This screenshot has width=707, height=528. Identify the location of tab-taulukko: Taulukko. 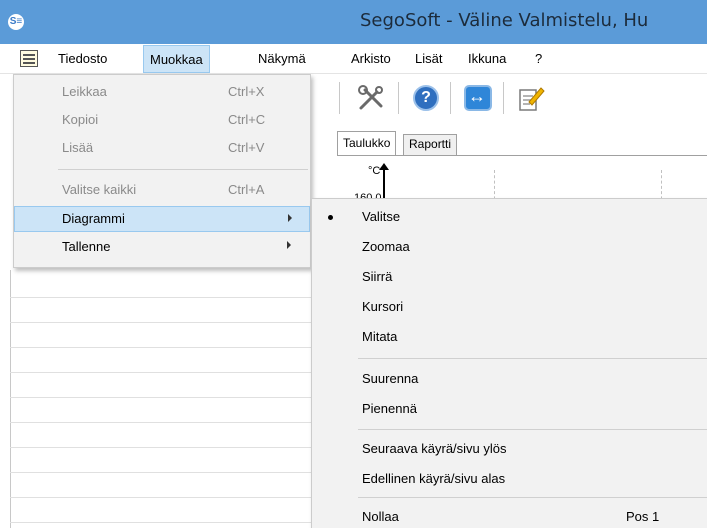
(367, 143).